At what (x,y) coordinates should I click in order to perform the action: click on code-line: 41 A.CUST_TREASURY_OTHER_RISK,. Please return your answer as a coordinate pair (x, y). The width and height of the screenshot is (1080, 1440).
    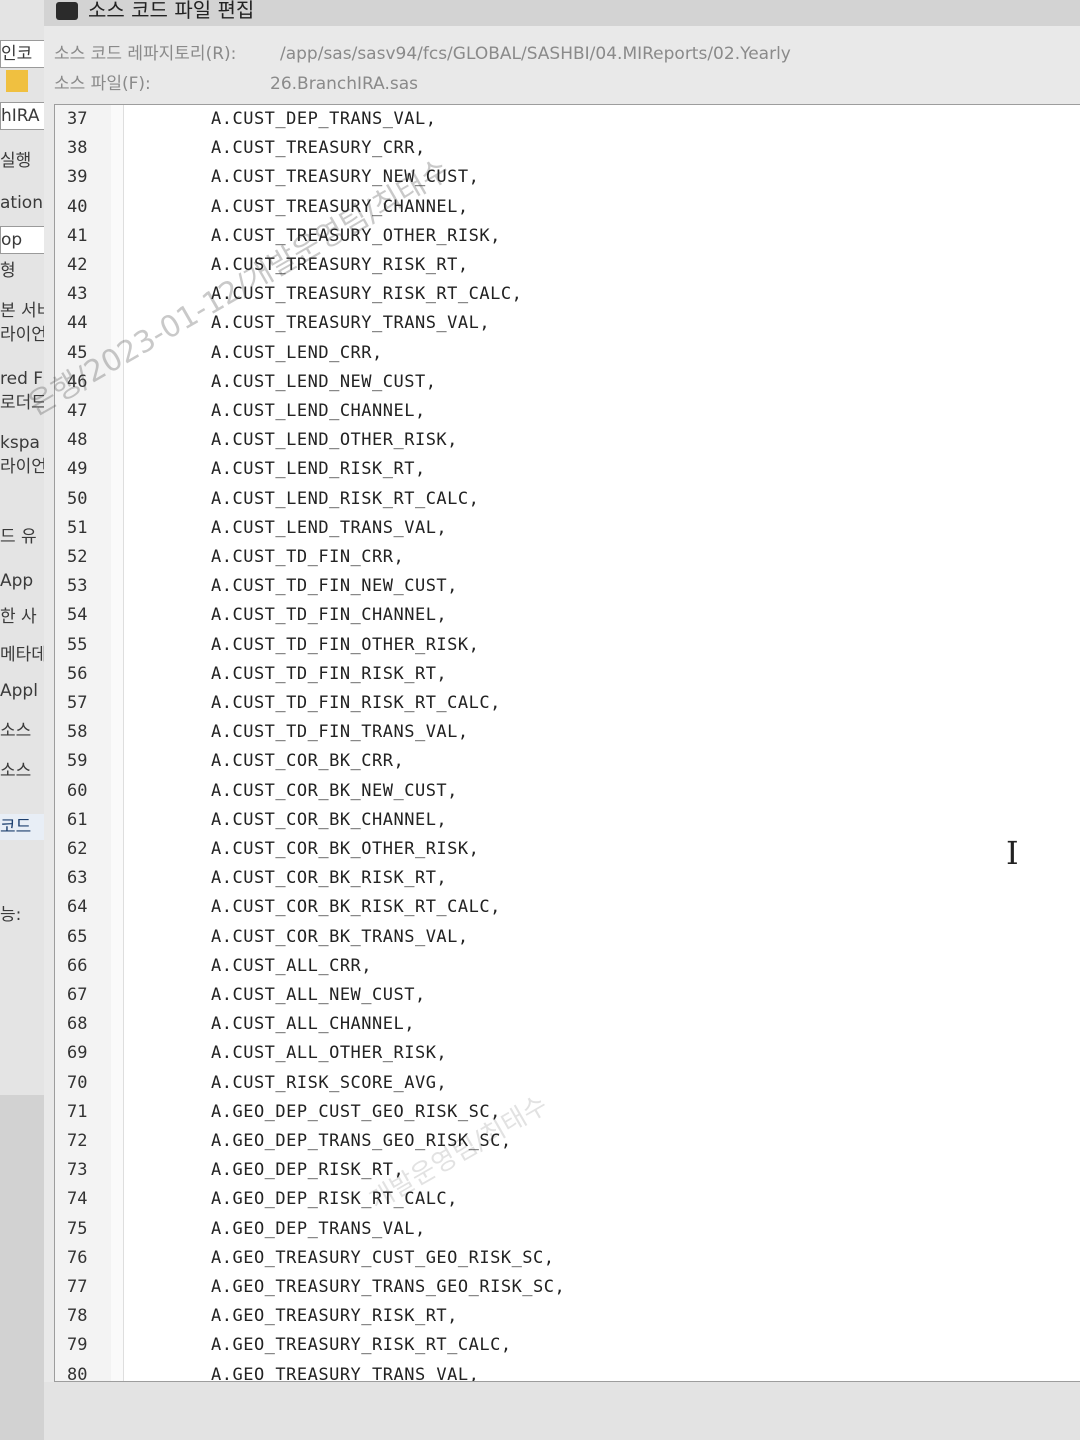
    Looking at the image, I should click on (567, 236).